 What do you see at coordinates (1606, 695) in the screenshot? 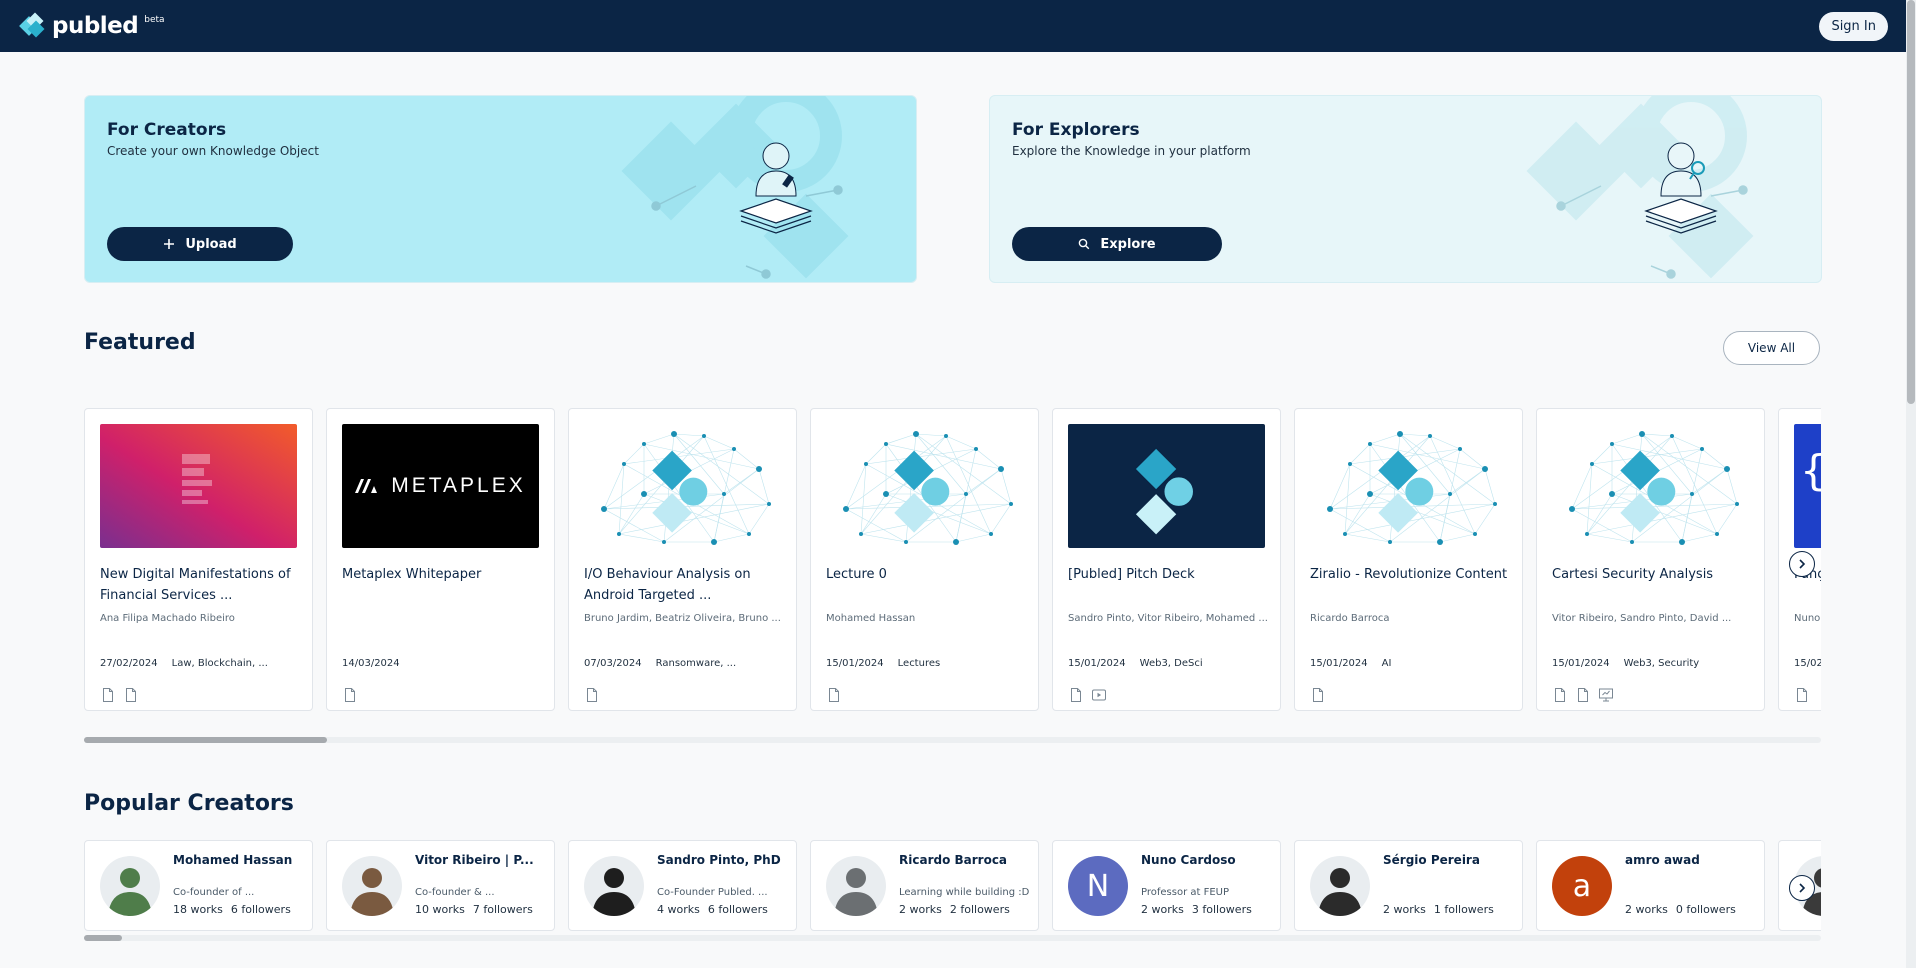
I see `presentation-icon` at bounding box center [1606, 695].